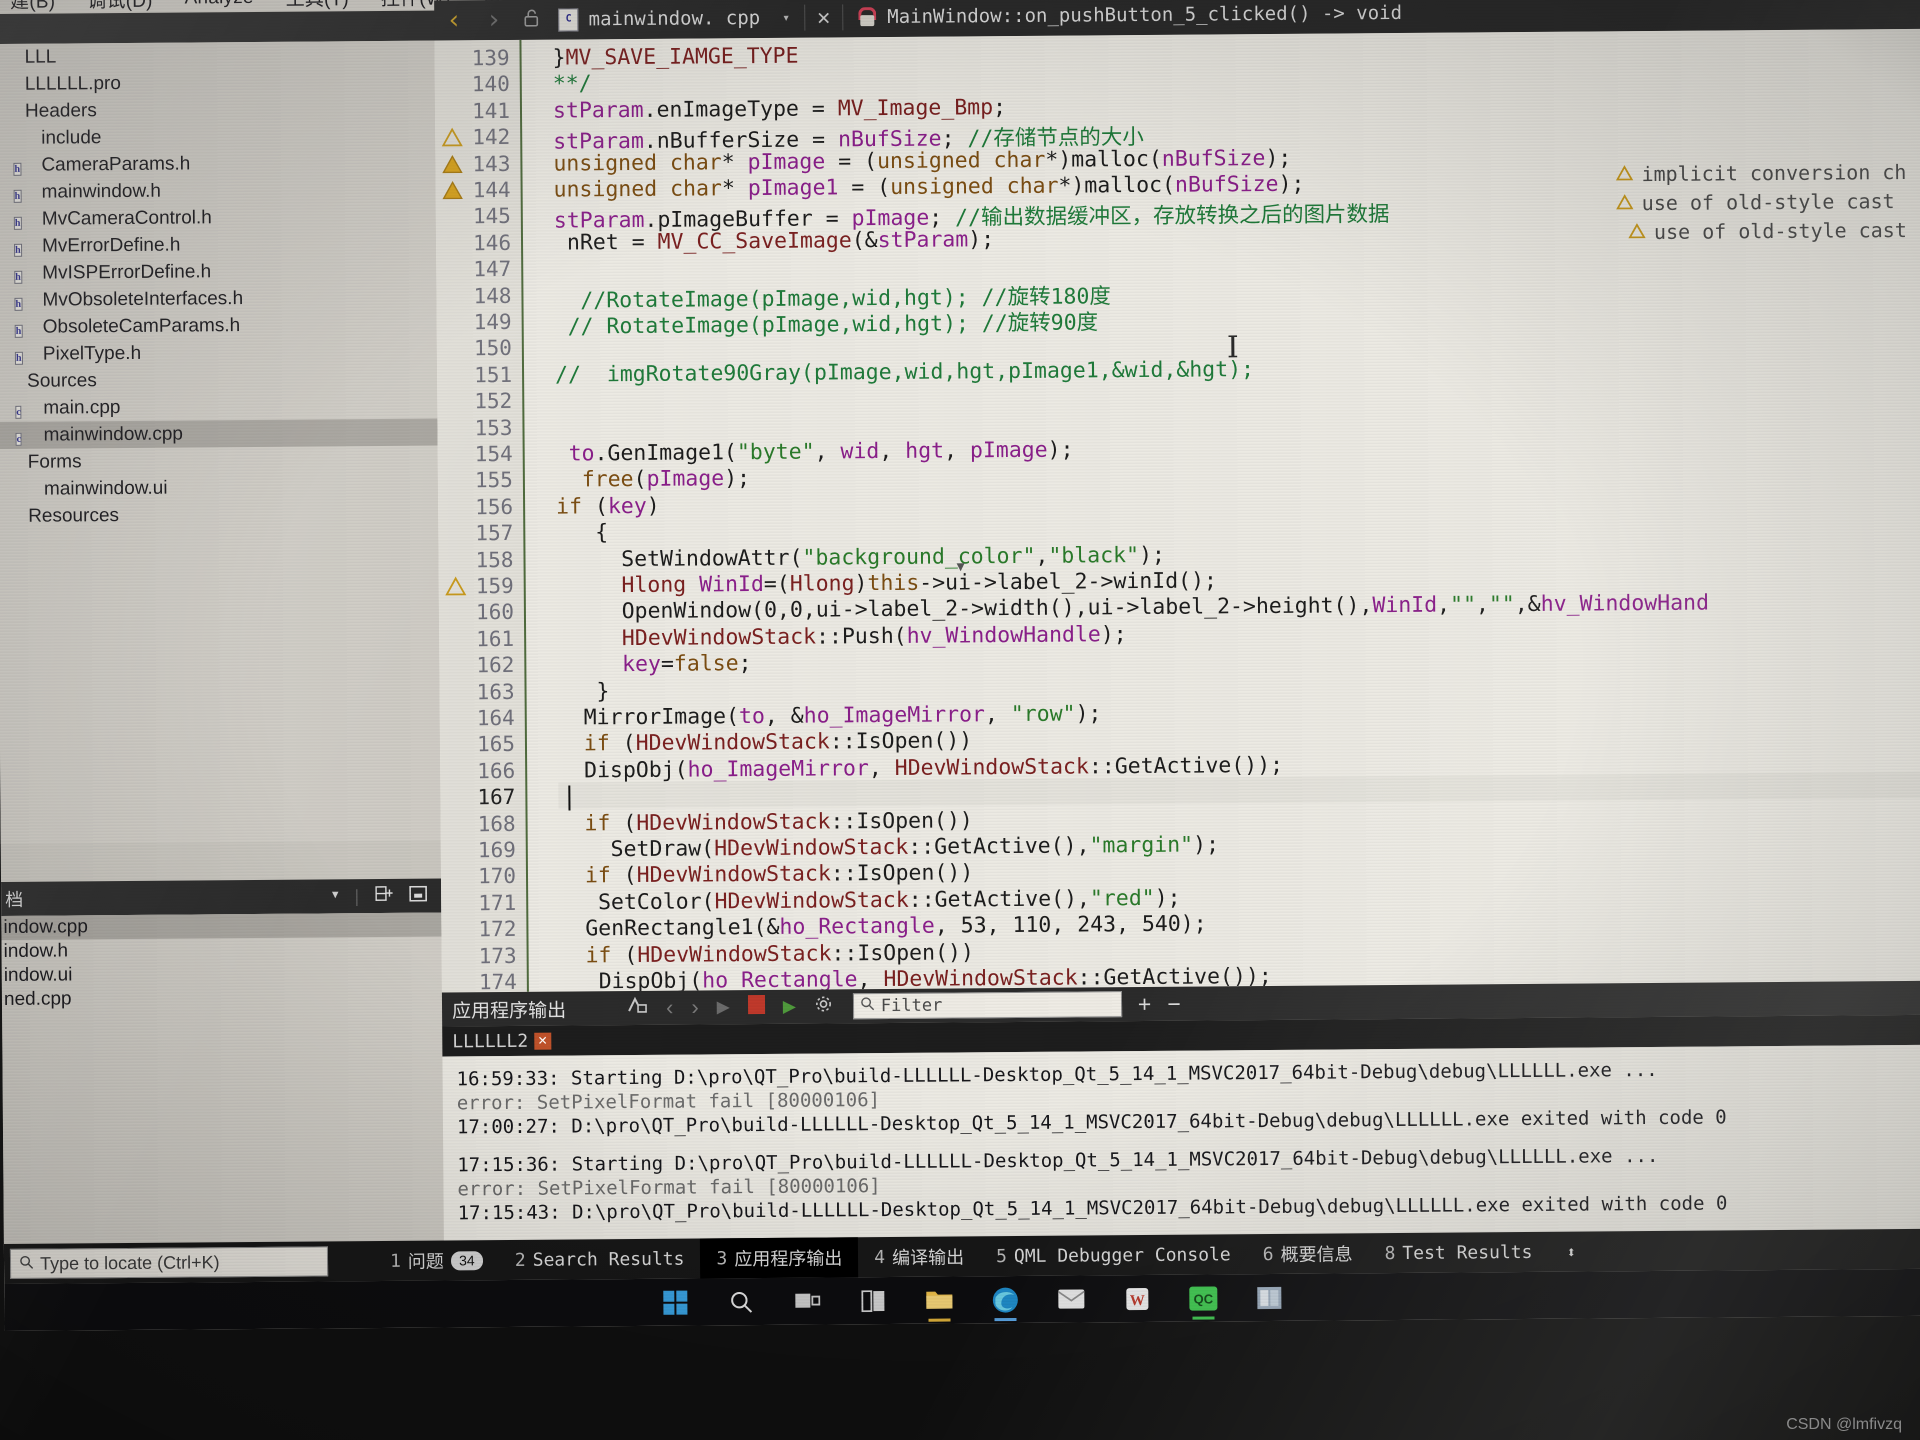 Image resolution: width=1920 pixels, height=1440 pixels. Describe the element at coordinates (675, 57) in the screenshot. I see `code-line-139: }MV_SAVE_IAMGE_TYPE` at that location.